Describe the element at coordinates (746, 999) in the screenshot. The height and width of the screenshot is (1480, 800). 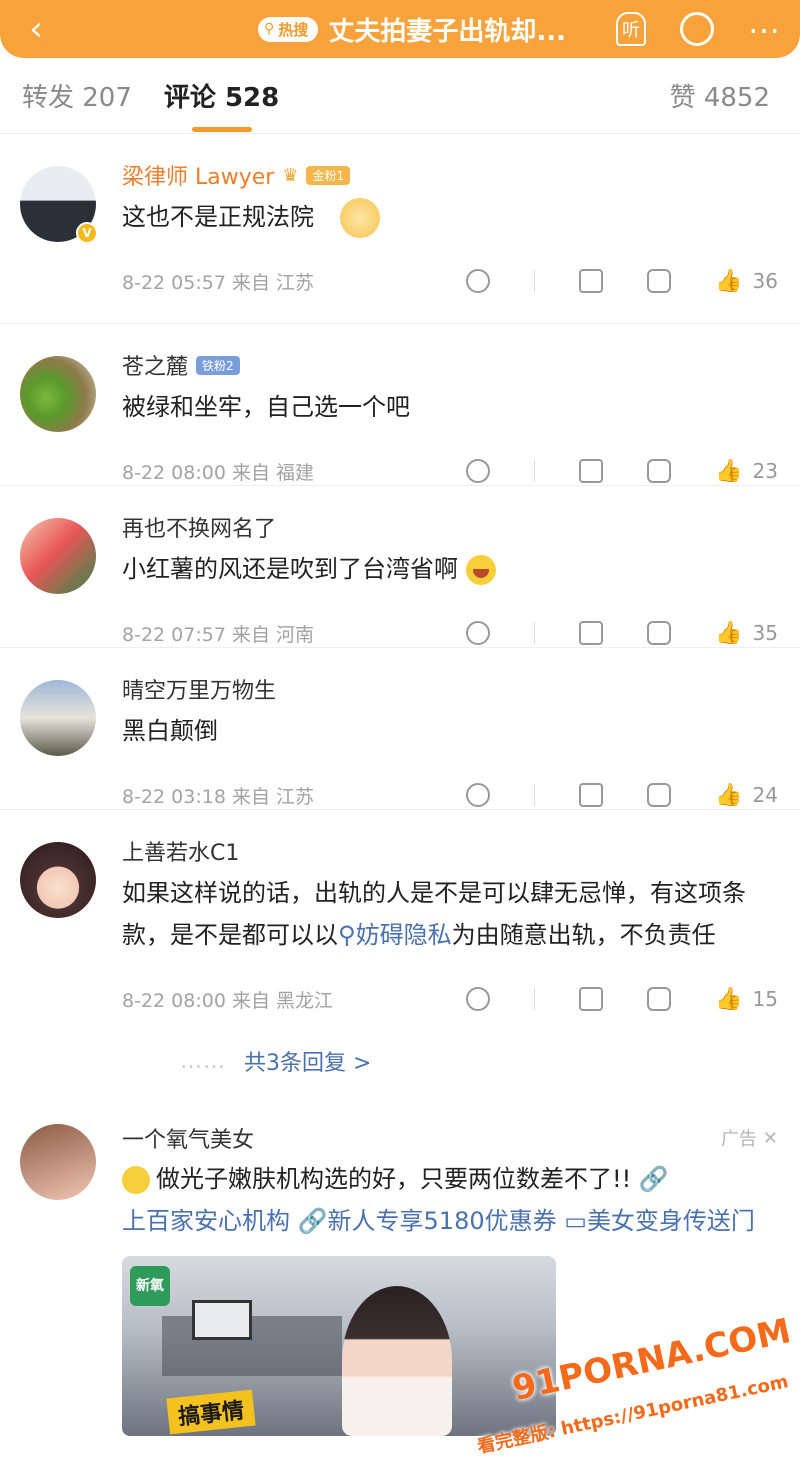
I see `like-button: 👍 15` at that location.